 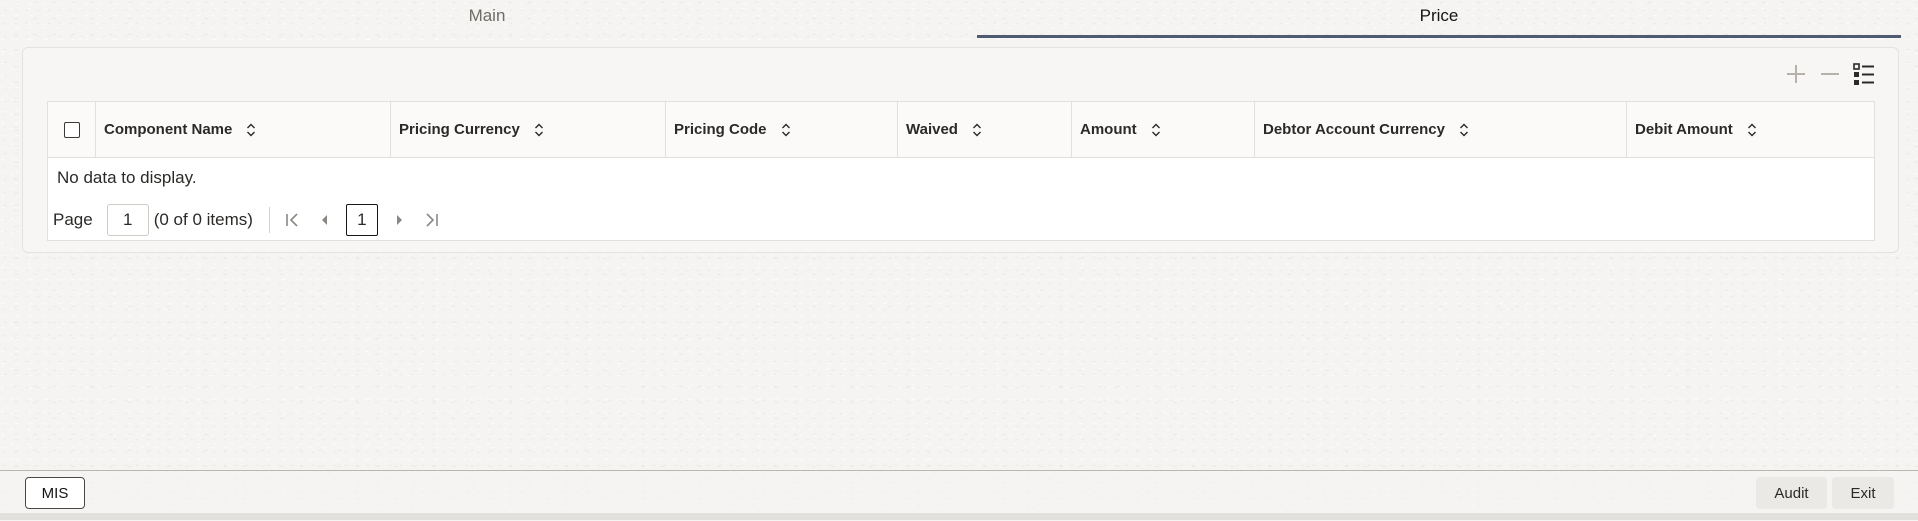 I want to click on column-header-component-name: Component Name, so click(x=243, y=129).